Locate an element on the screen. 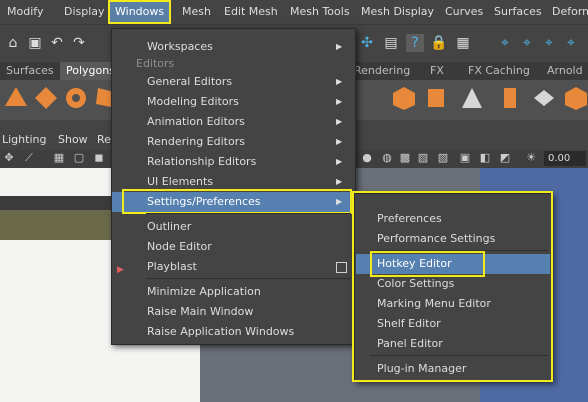 The height and width of the screenshot is (402, 588). poly-split-icon is located at coordinates (472, 98).